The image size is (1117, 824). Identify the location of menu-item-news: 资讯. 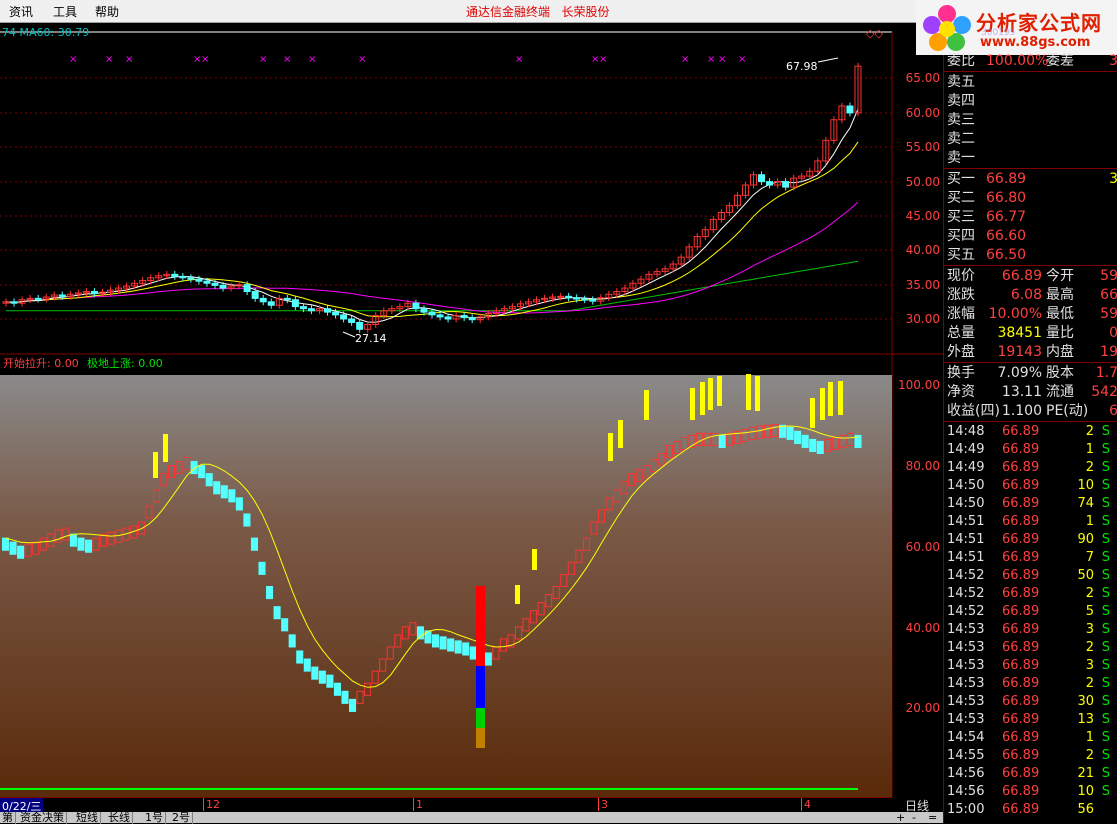
(21, 11).